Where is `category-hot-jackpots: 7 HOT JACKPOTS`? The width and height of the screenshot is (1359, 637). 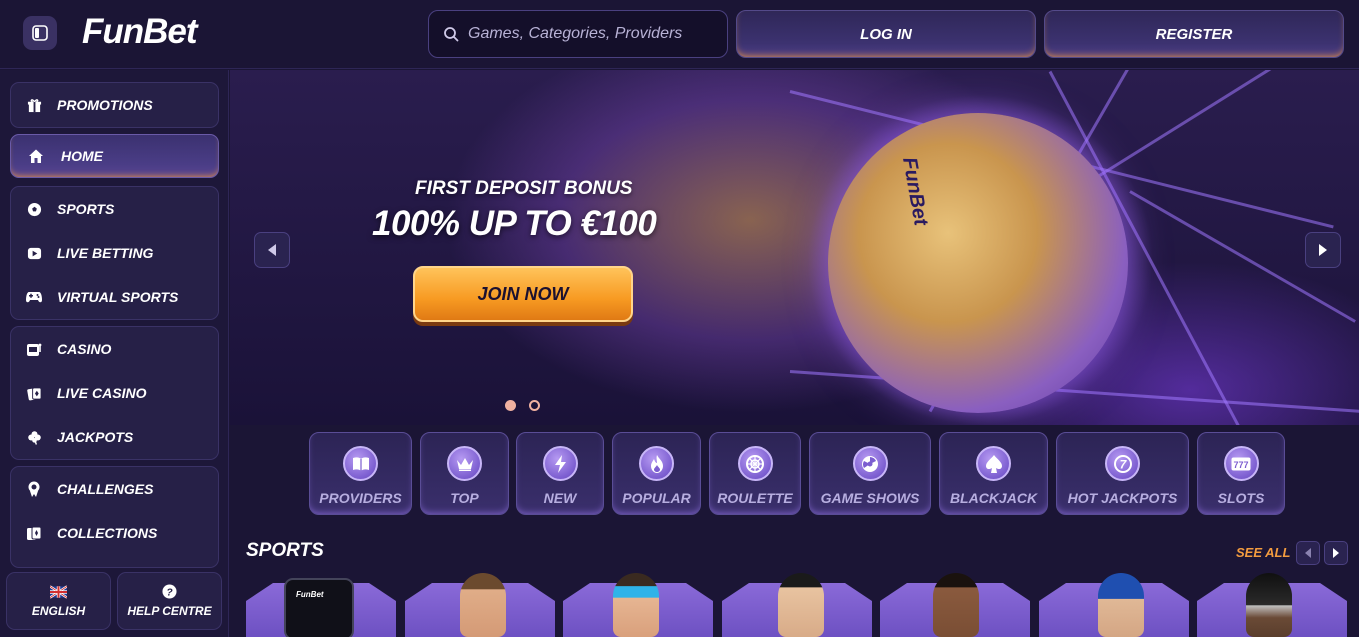 category-hot-jackpots: 7 HOT JACKPOTS is located at coordinates (1122, 473).